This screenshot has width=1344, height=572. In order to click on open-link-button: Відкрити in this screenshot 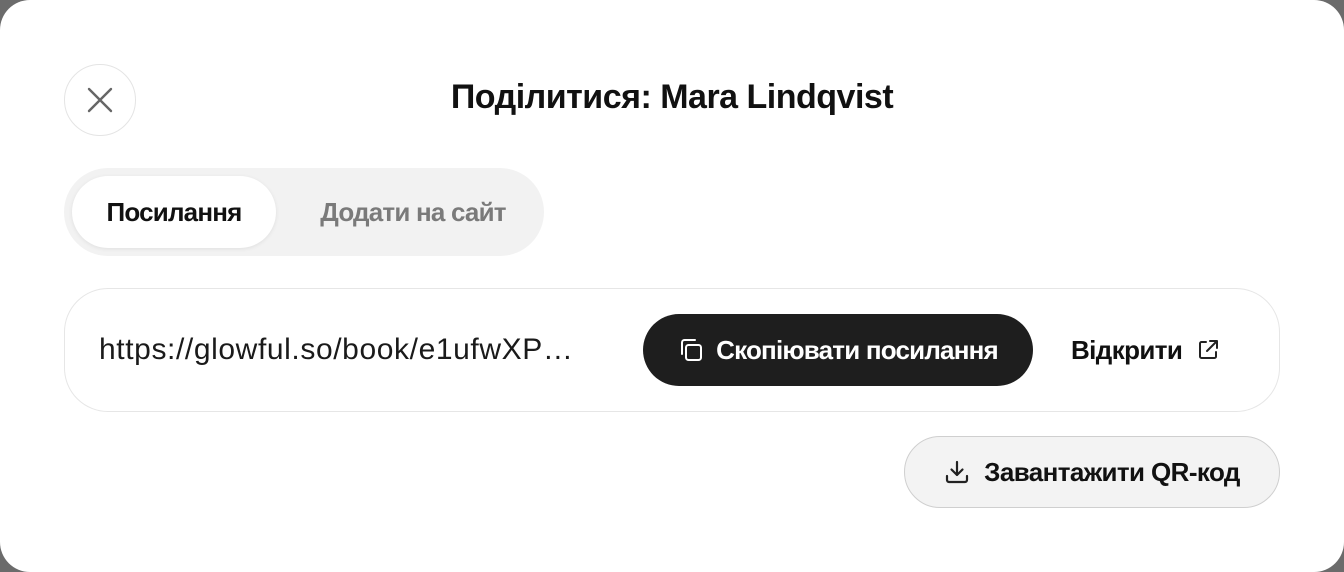, I will do `click(1145, 350)`.